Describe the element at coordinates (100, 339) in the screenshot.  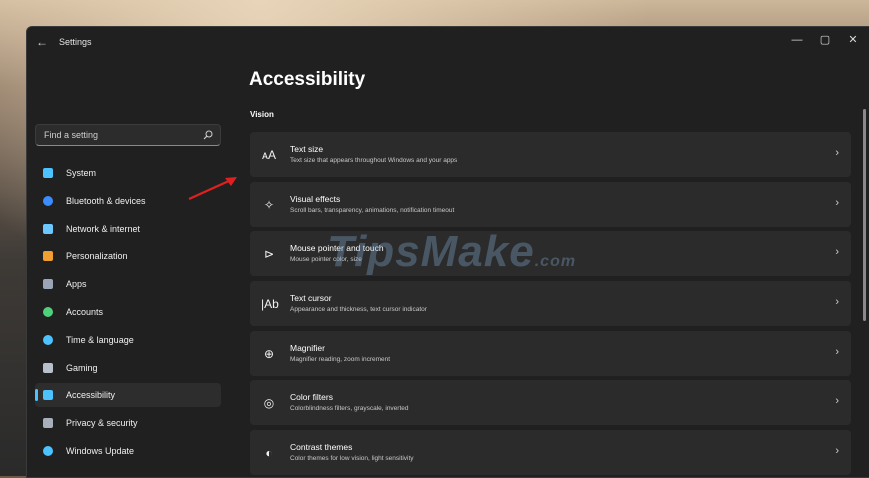
I see `sidebar-item-label: Time & language` at that location.